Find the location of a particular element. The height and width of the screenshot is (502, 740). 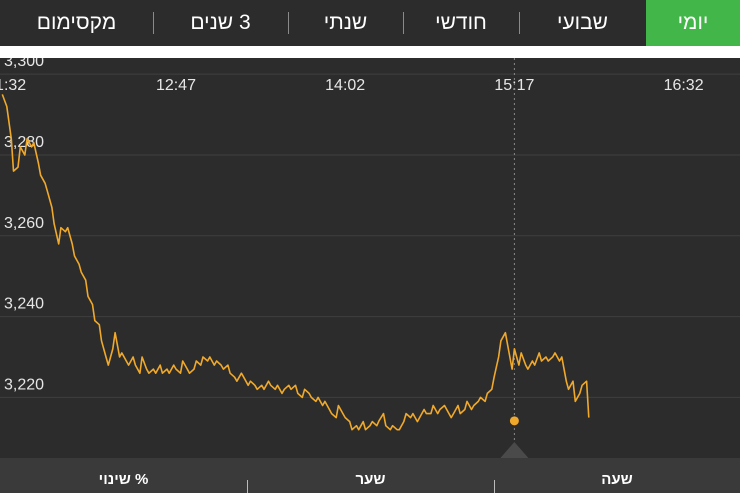

rate-column-header: שער is located at coordinates (370, 475).